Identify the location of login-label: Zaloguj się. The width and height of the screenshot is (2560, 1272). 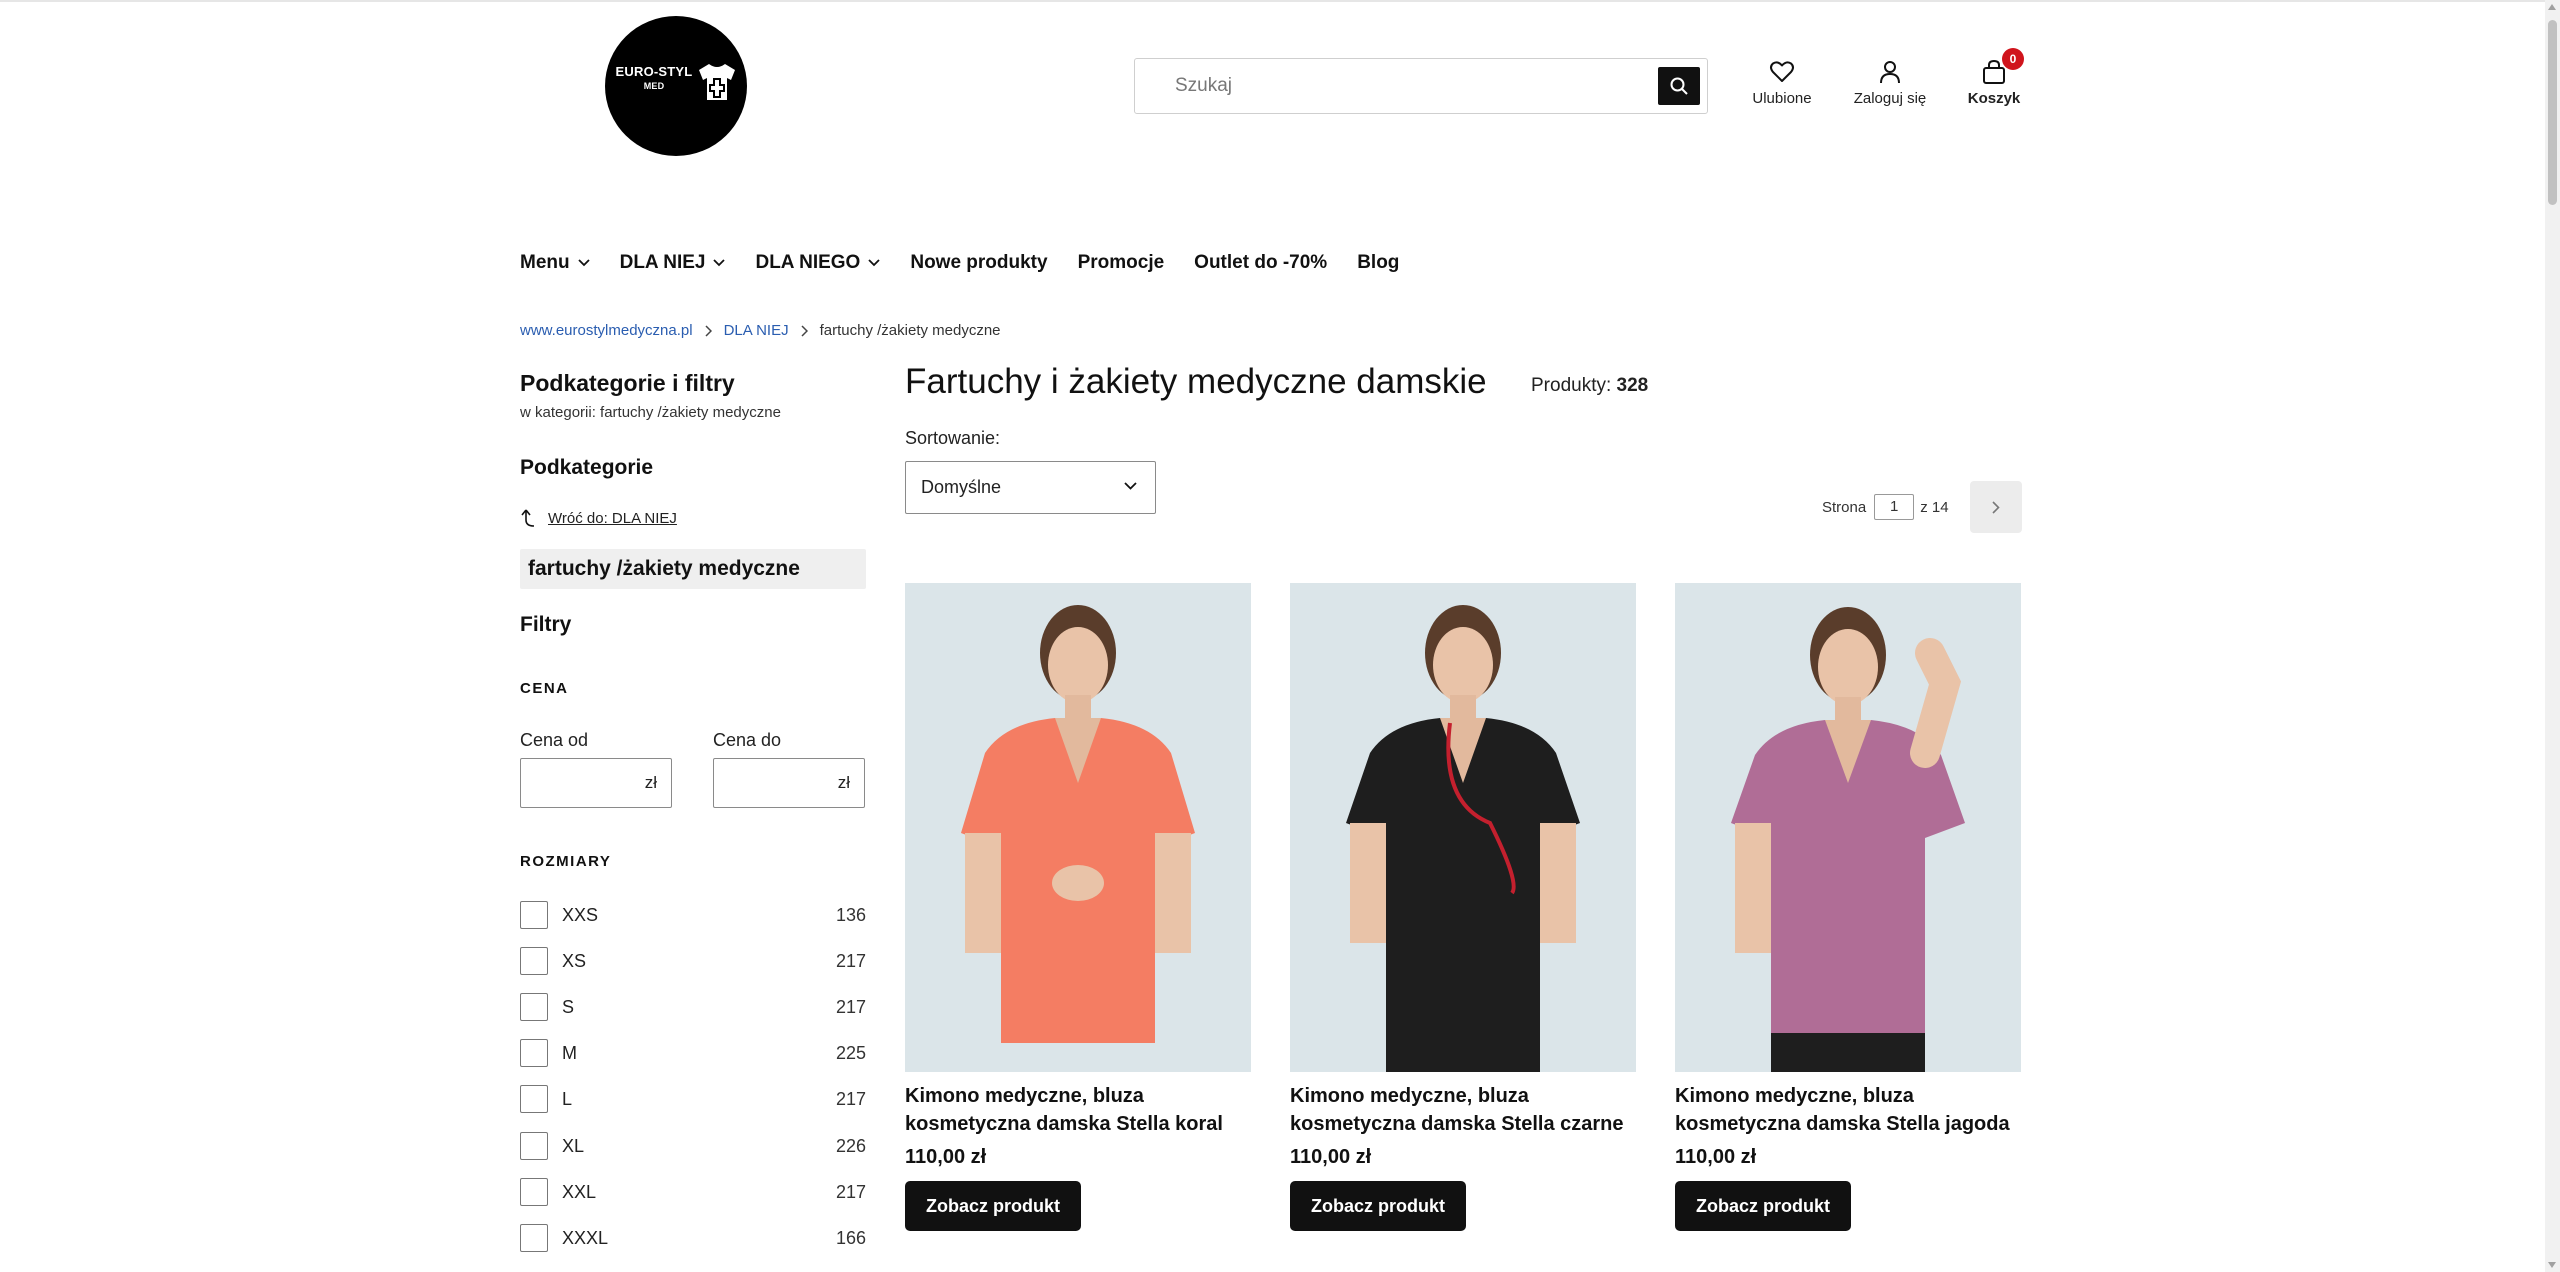
(1890, 98).